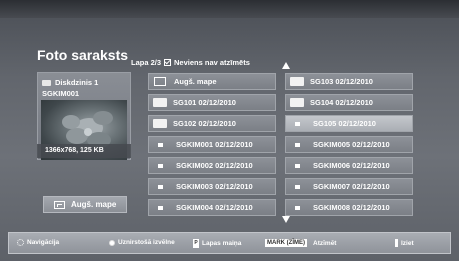 This screenshot has width=459, height=261. What do you see at coordinates (396, 243) in the screenshot?
I see `exit-key-icon` at bounding box center [396, 243].